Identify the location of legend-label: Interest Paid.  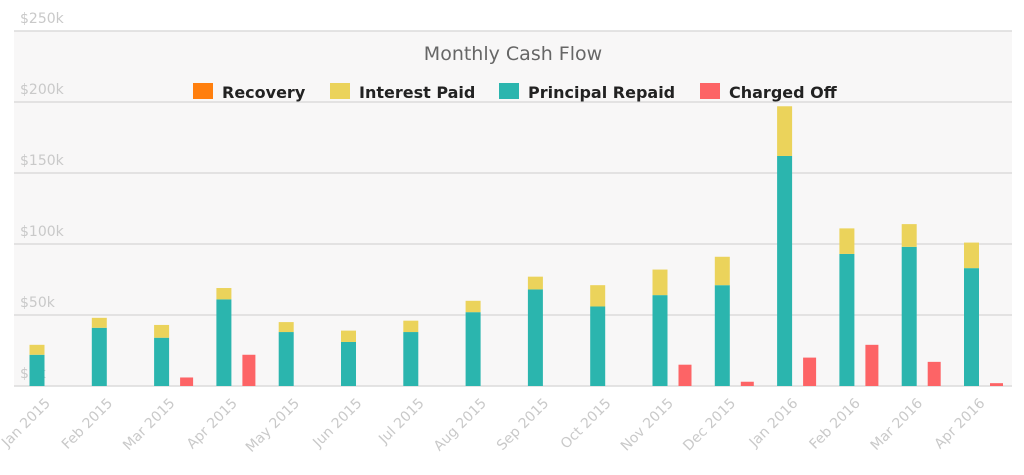
(417, 92).